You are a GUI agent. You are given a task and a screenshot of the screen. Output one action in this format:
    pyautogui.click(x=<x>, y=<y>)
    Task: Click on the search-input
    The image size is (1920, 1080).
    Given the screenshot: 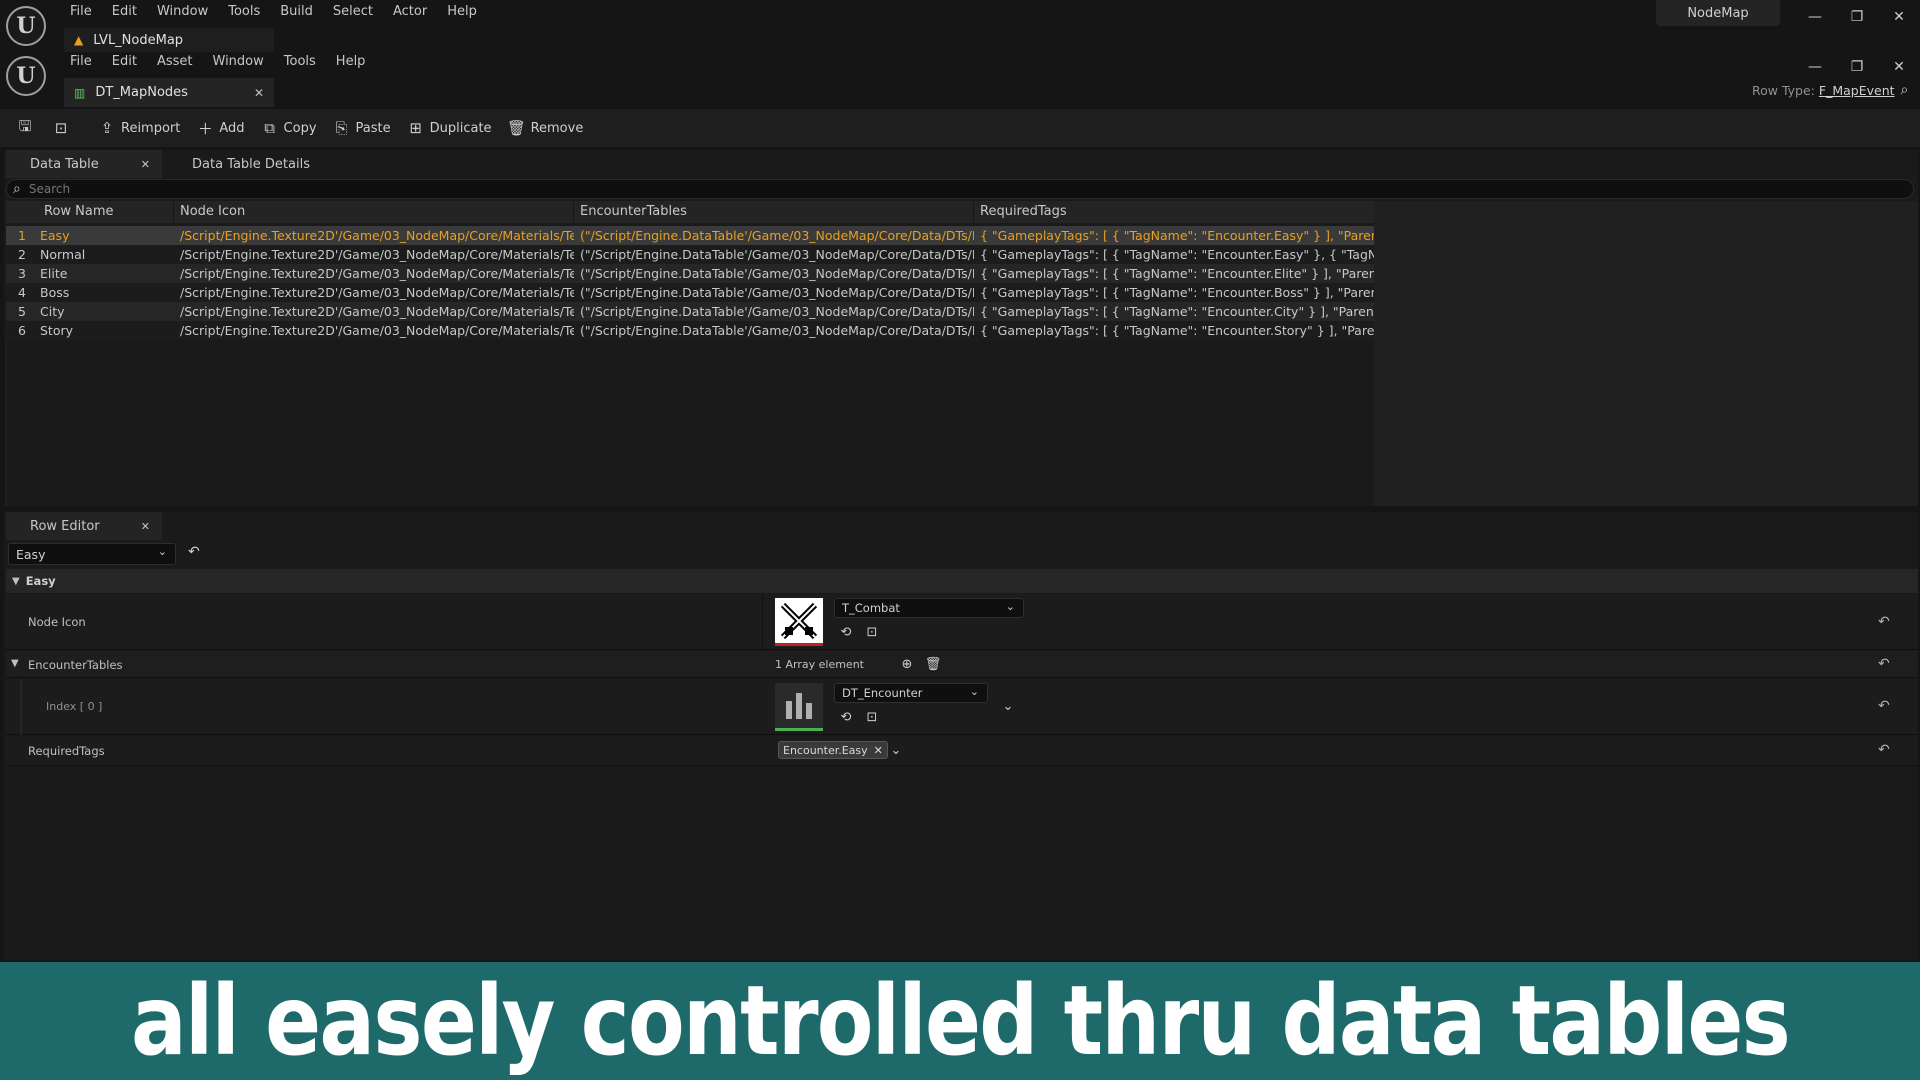 What is the action you would take?
    pyautogui.click(x=928, y=189)
    